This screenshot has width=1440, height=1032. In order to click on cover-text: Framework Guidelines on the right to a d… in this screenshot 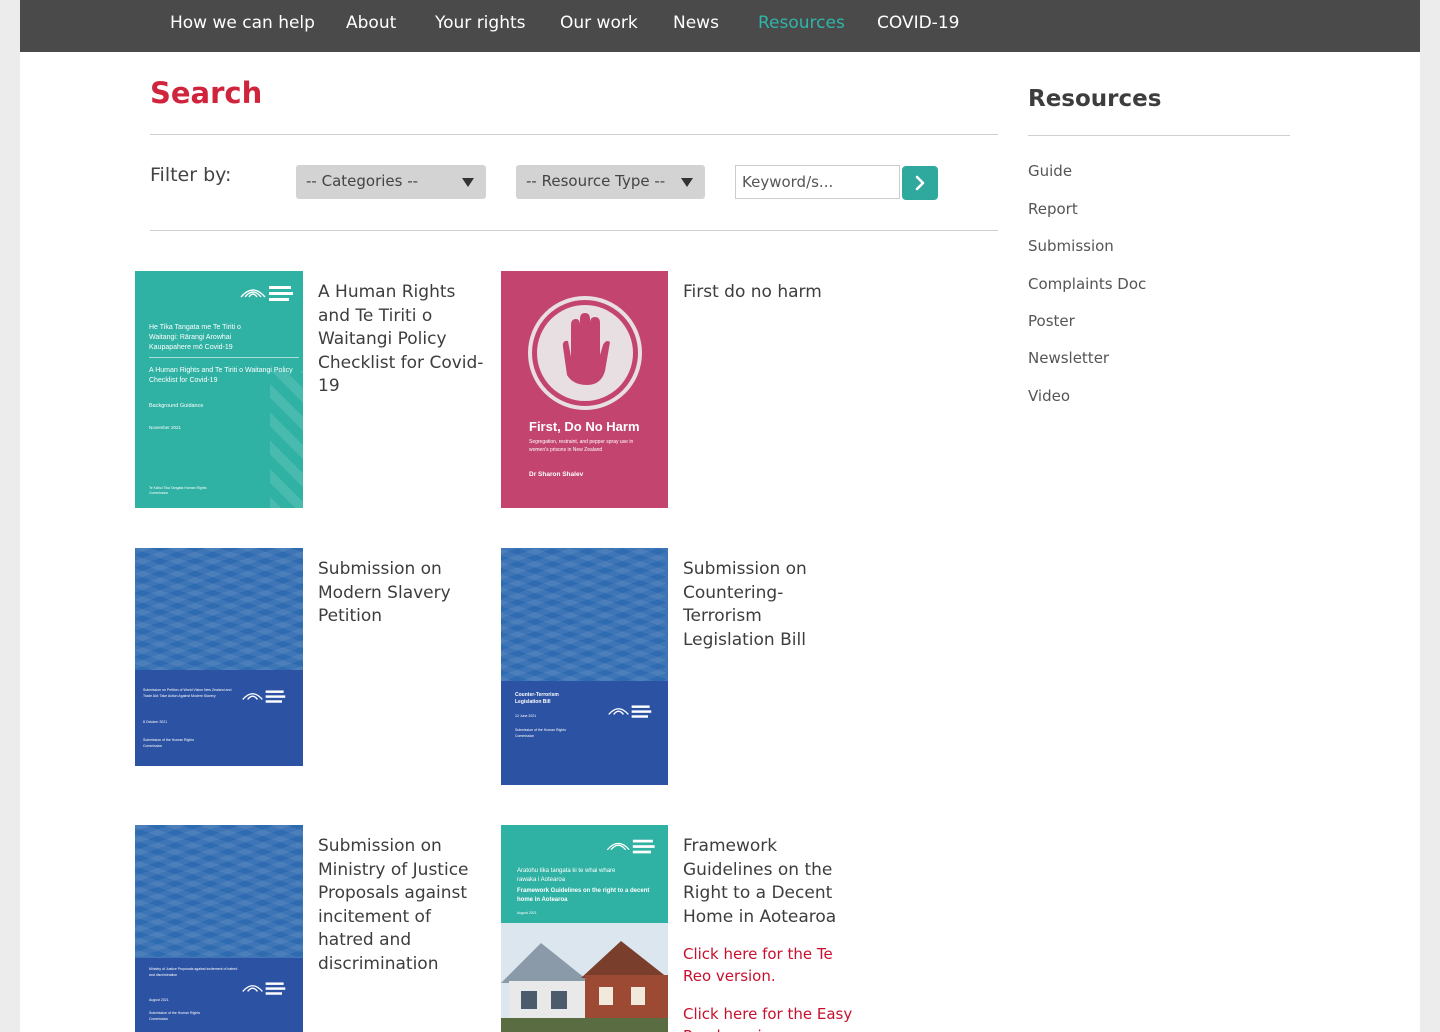, I will do `click(583, 895)`.